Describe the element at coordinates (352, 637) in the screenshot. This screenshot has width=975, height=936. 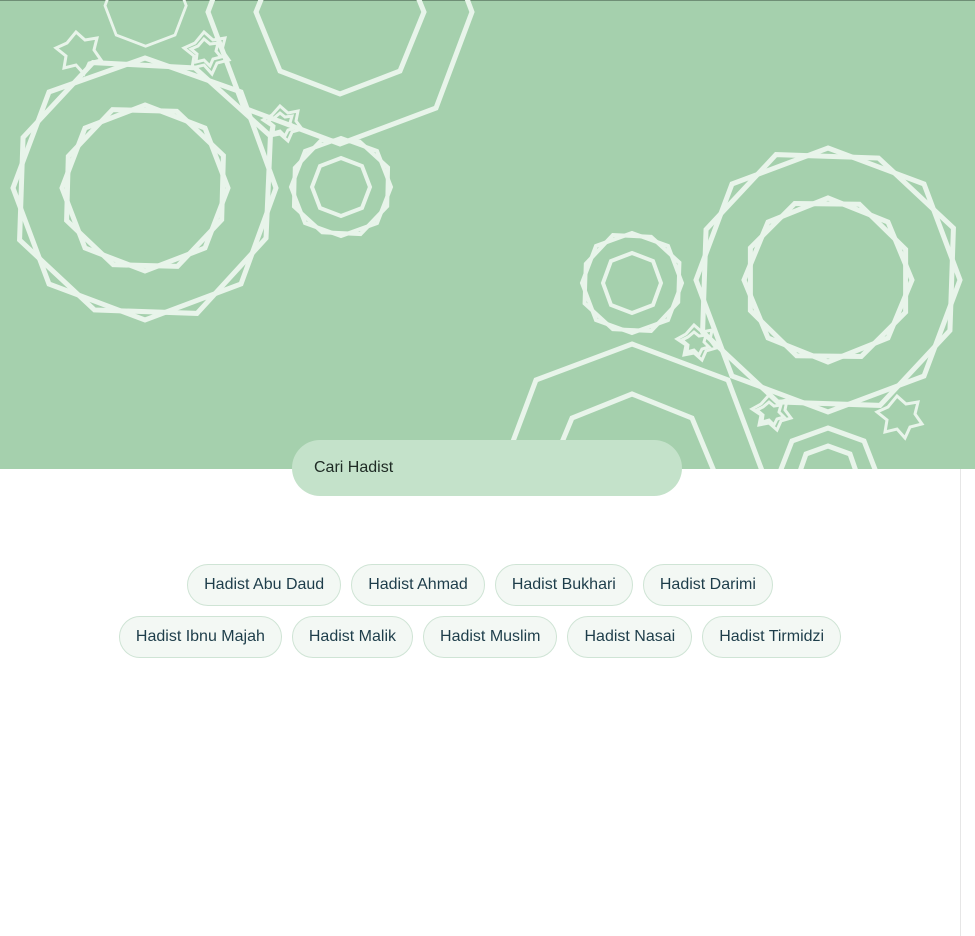
I see `chip-hadist-malik: Hadist Malik` at that location.